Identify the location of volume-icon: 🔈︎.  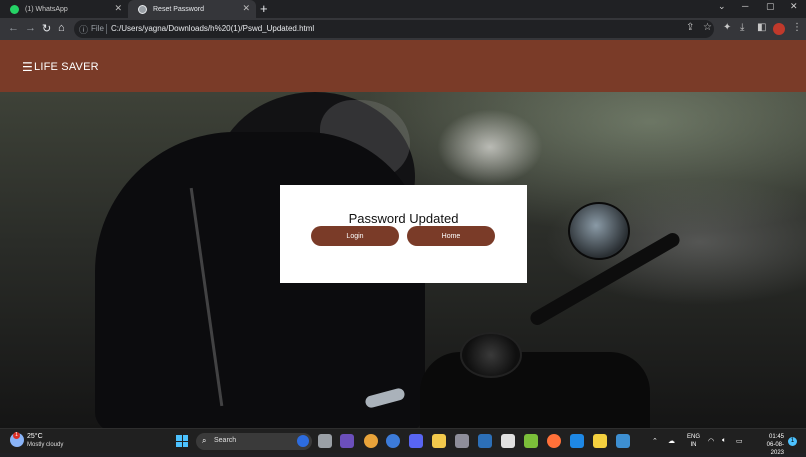
(724, 441).